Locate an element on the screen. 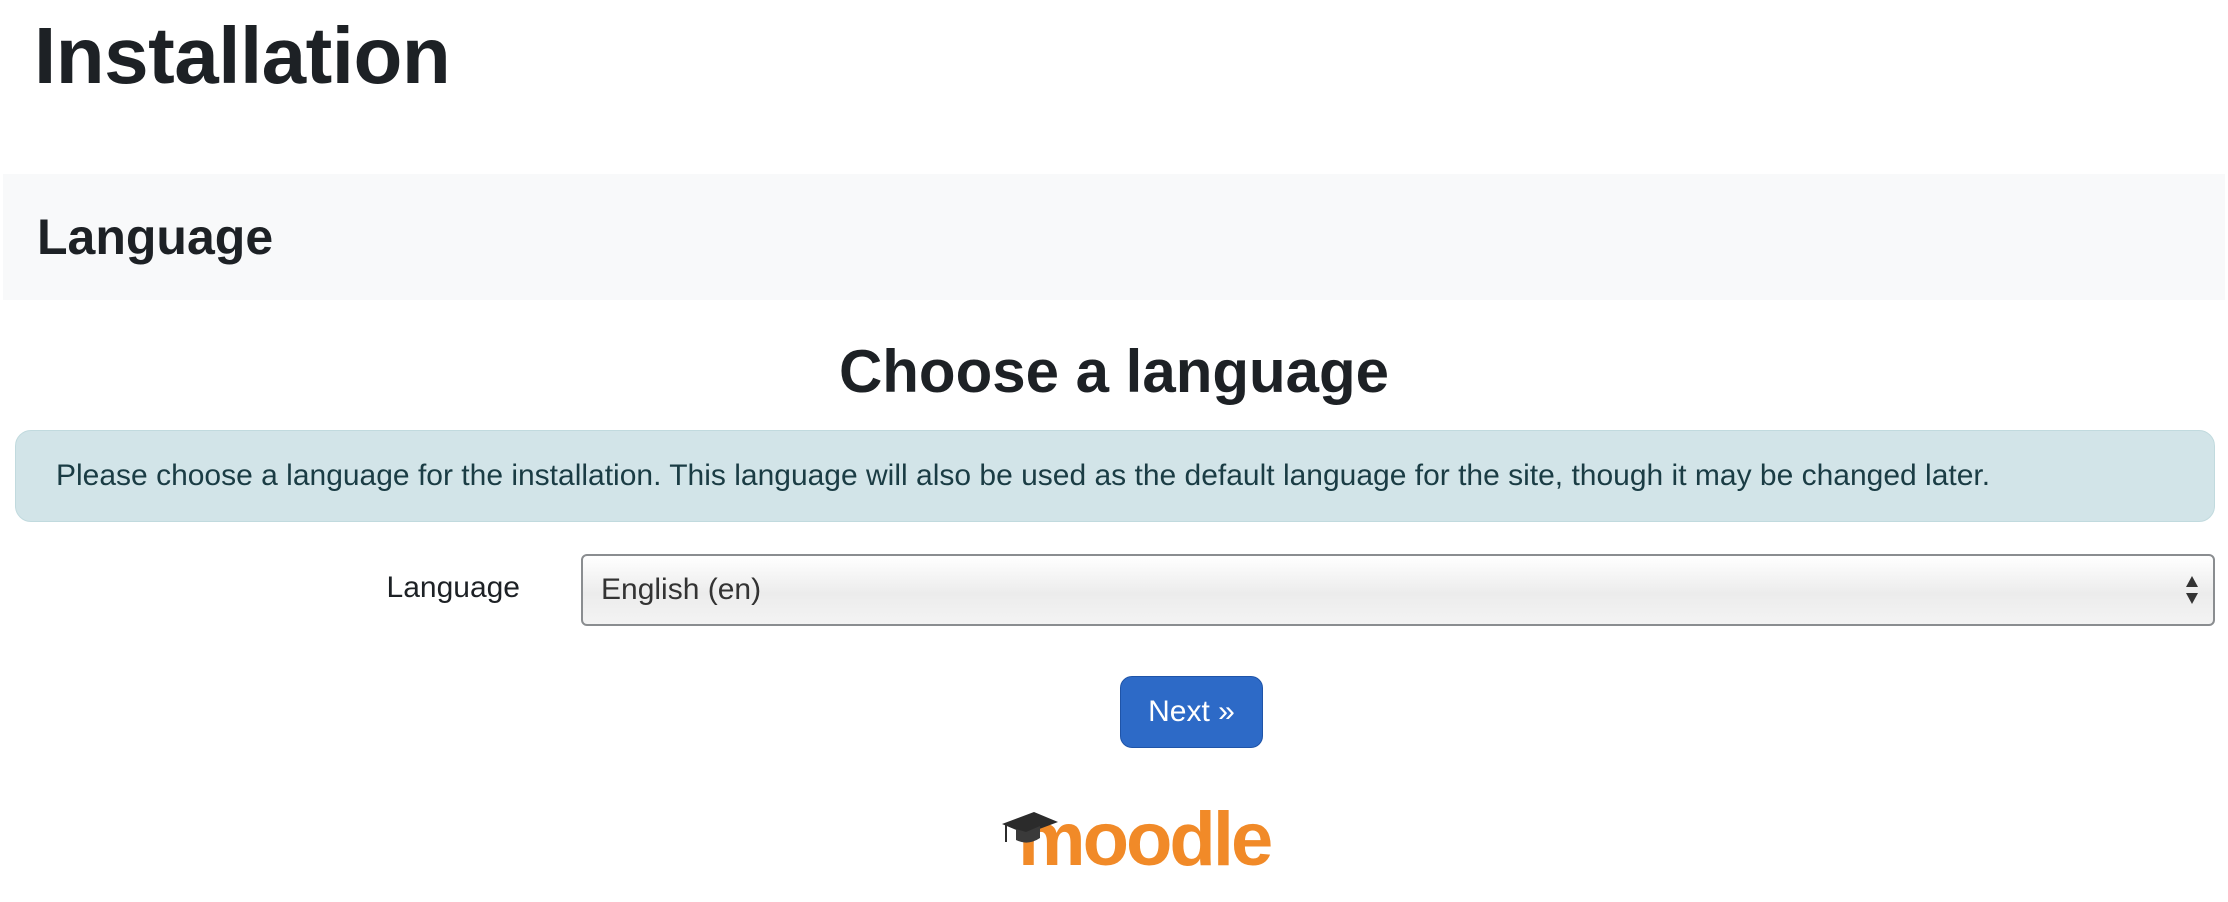  language-field-label: Language is located at coordinates (453, 587).